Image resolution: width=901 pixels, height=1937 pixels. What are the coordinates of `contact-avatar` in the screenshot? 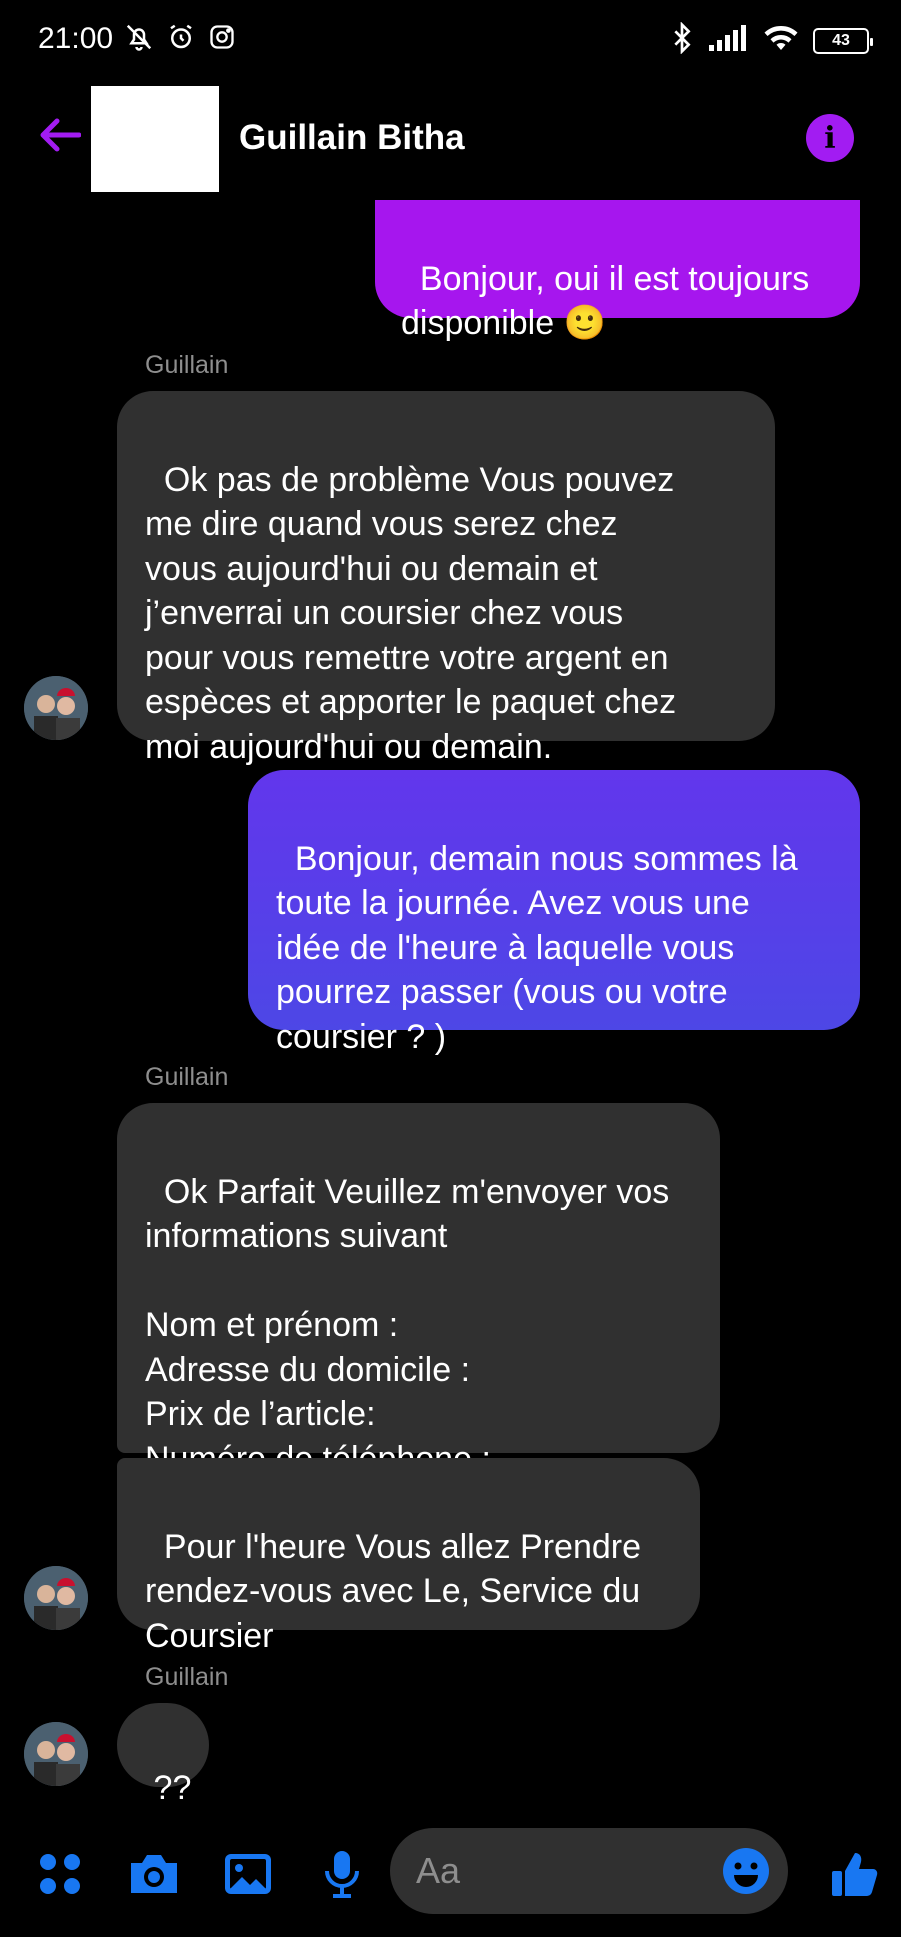 It's located at (155, 139).